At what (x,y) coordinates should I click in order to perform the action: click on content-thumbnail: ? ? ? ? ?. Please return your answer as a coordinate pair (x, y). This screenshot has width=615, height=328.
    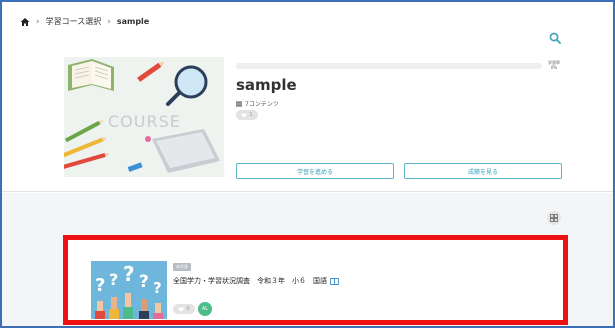
    Looking at the image, I should click on (129, 290).